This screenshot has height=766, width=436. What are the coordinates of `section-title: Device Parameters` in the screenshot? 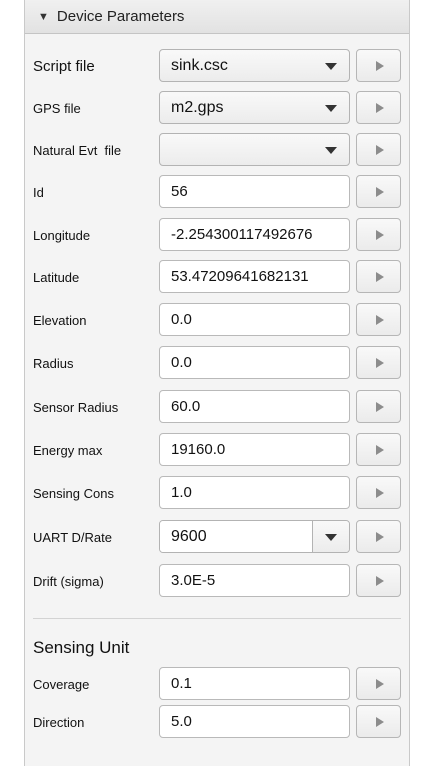 It's located at (120, 16).